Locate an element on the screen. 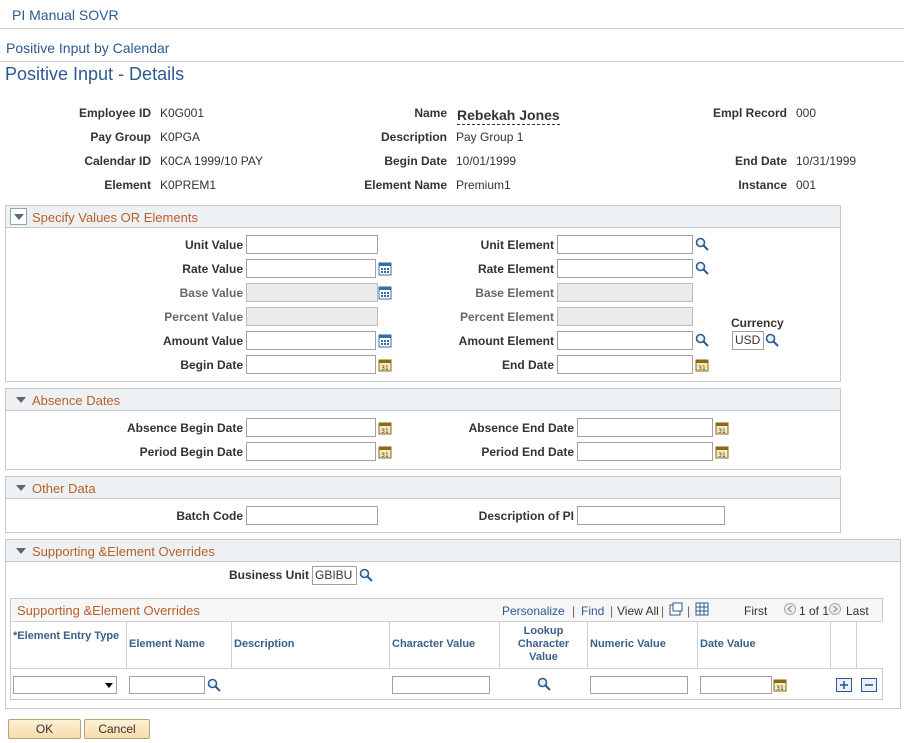 The width and height of the screenshot is (904, 743). rate-element-input is located at coordinates (625, 268).